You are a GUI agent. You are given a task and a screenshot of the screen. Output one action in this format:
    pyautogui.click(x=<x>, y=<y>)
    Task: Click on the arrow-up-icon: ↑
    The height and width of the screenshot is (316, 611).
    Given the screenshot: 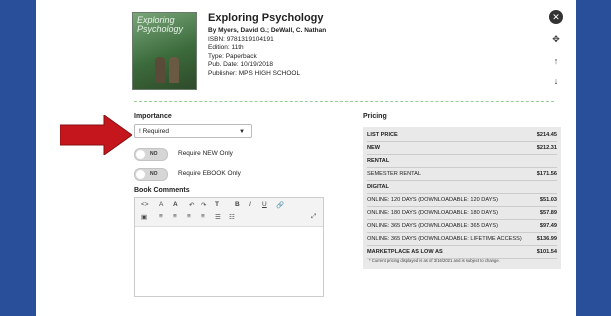 What is the action you would take?
    pyautogui.click(x=556, y=61)
    